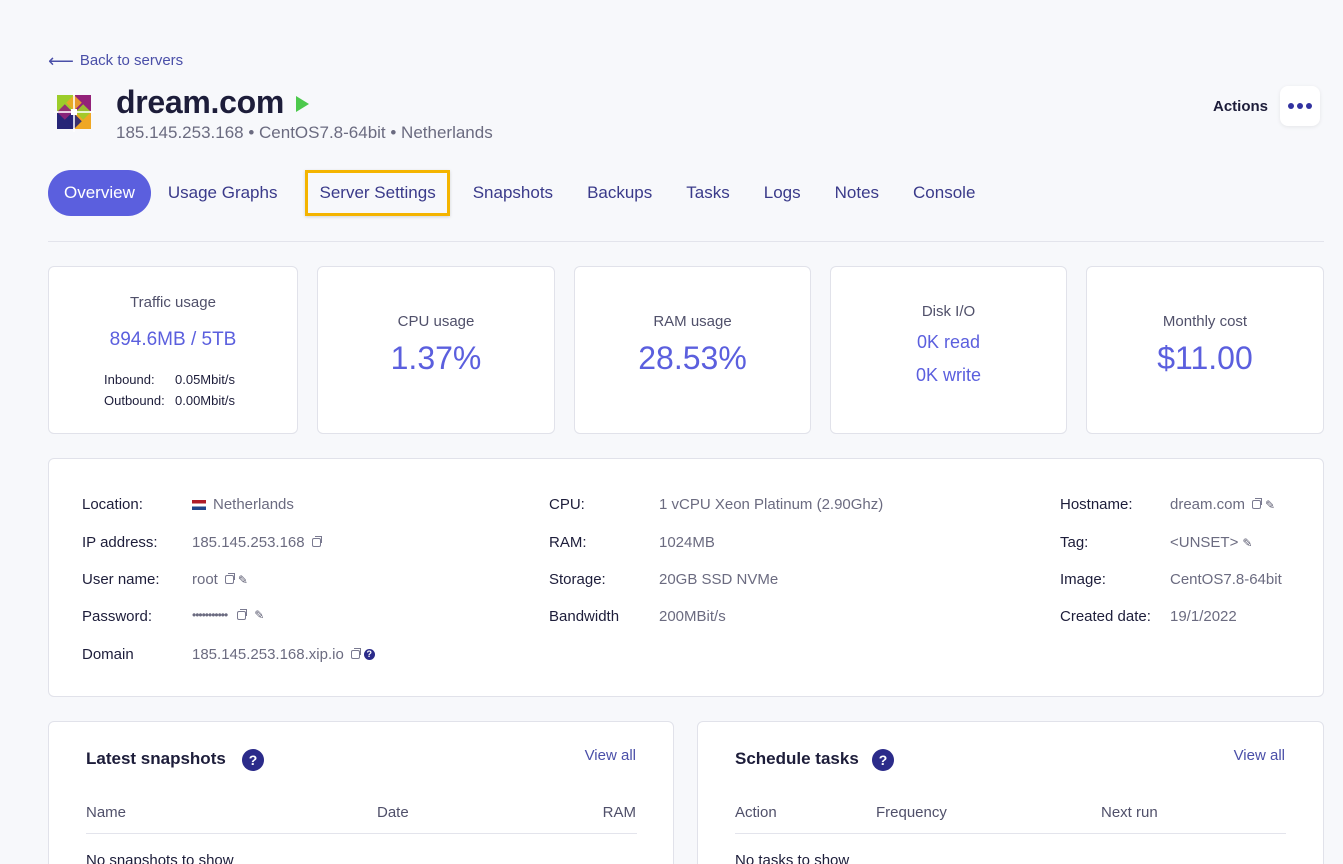  Describe the element at coordinates (436, 358) in the screenshot. I see `cpu-usage-value: 1.37%` at that location.